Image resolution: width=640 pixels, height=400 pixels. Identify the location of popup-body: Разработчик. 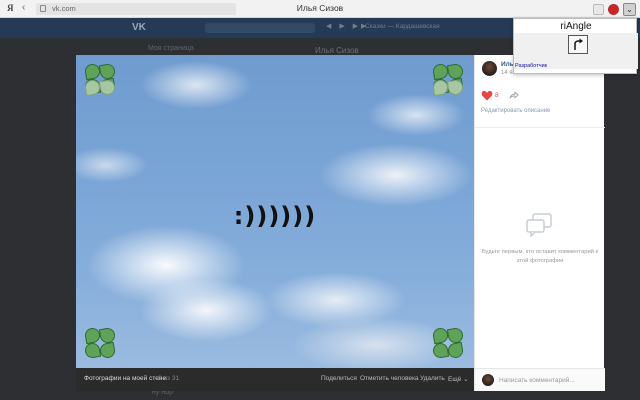
(576, 51).